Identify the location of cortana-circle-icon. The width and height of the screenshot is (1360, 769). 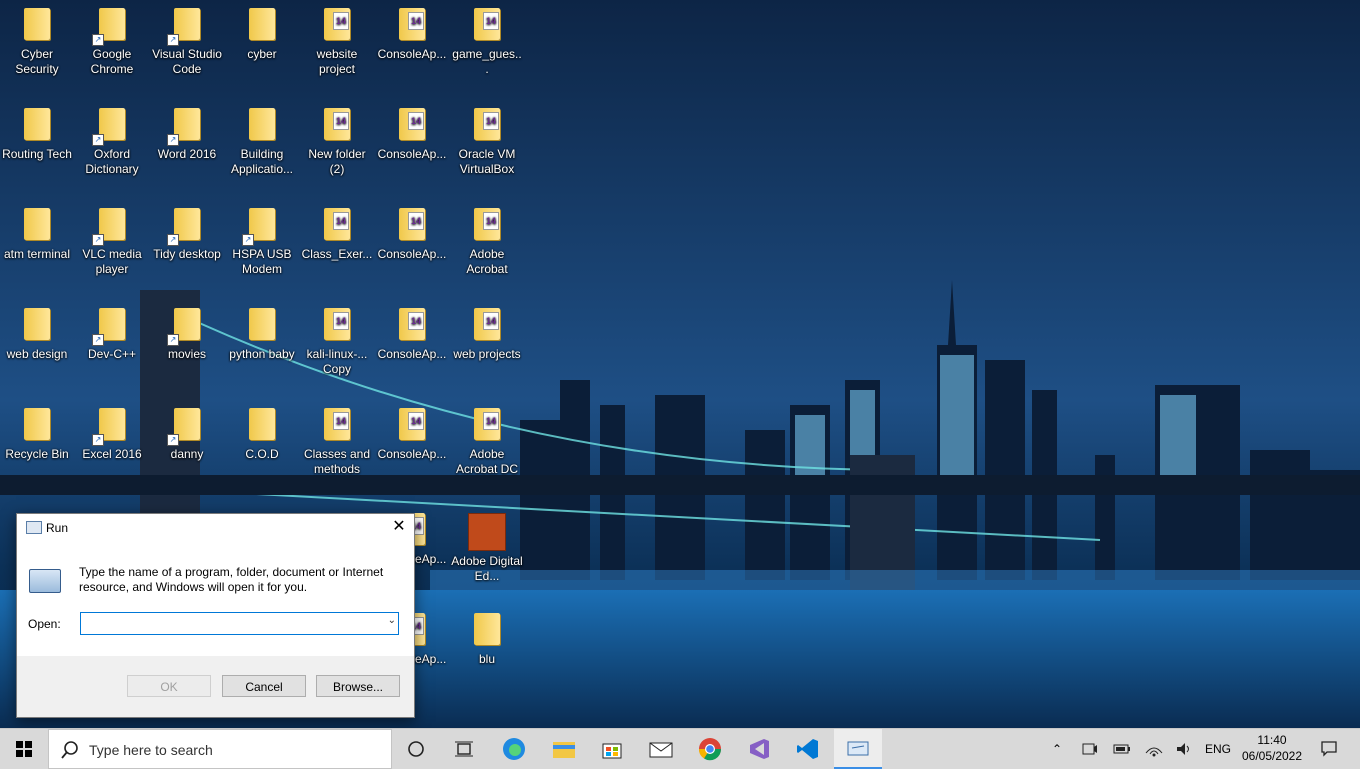
(416, 749).